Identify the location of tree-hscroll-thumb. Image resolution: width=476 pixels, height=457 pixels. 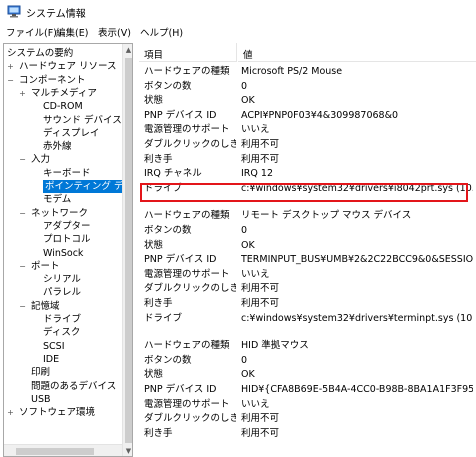
(55, 451).